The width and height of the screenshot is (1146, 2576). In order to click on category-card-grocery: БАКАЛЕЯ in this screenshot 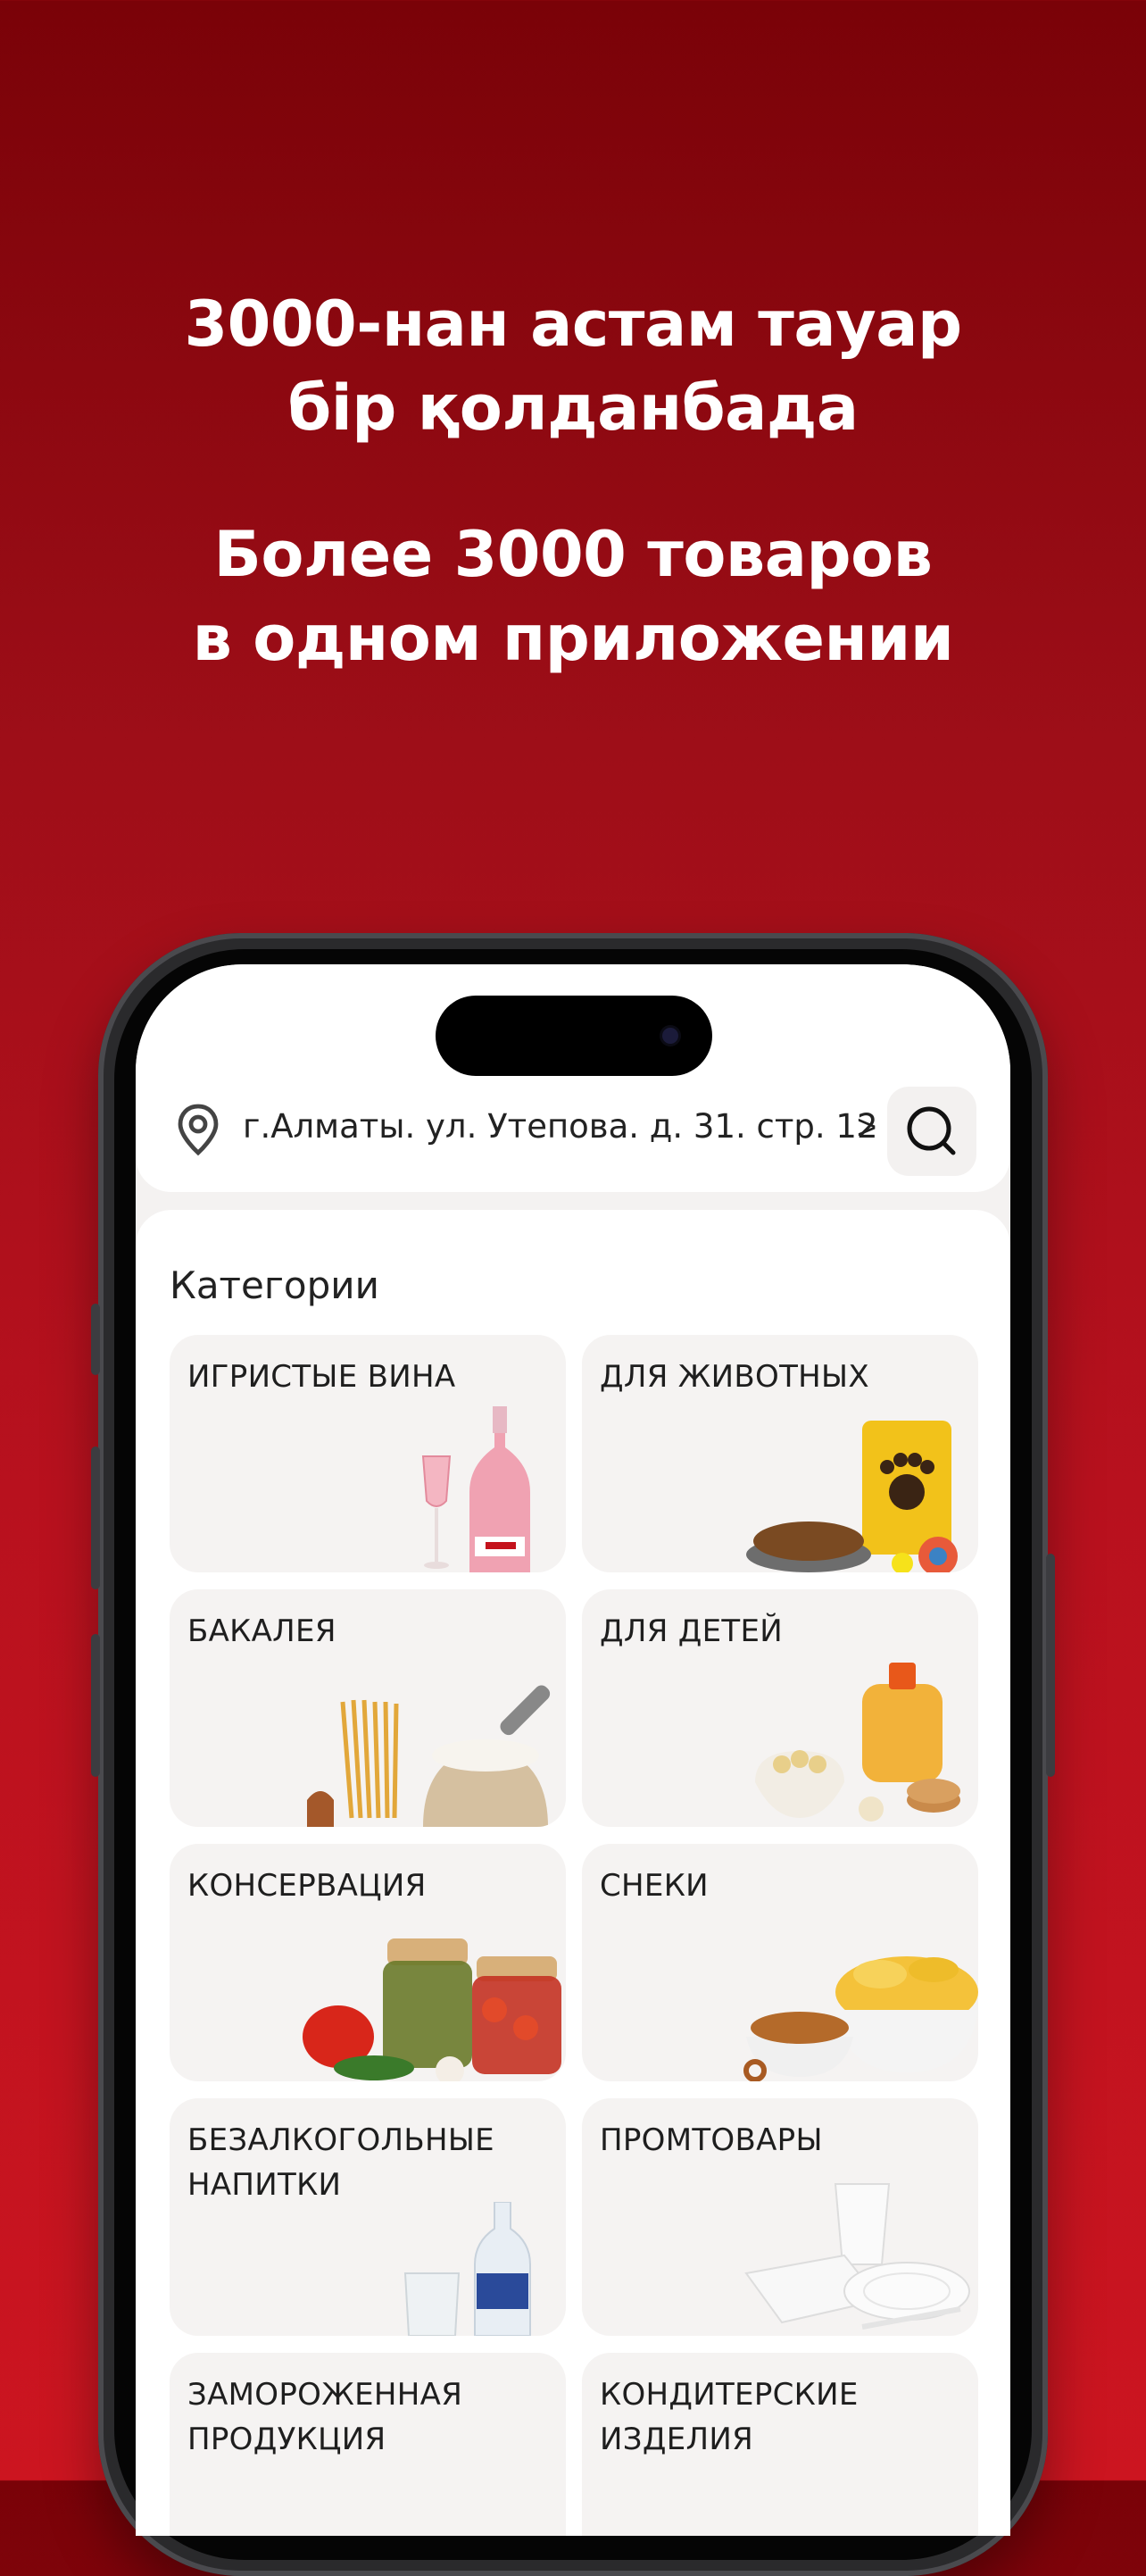, I will do `click(368, 1708)`.